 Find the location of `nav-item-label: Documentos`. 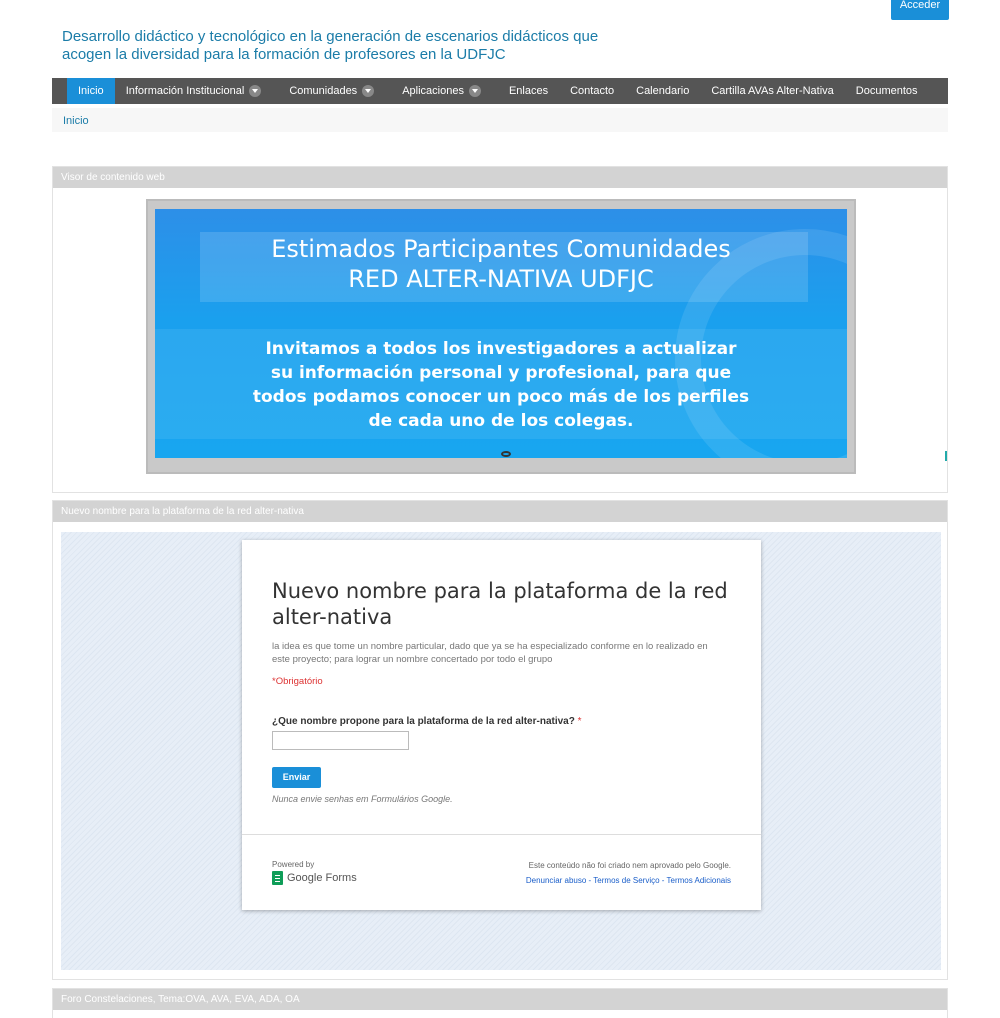

nav-item-label: Documentos is located at coordinates (886, 91).